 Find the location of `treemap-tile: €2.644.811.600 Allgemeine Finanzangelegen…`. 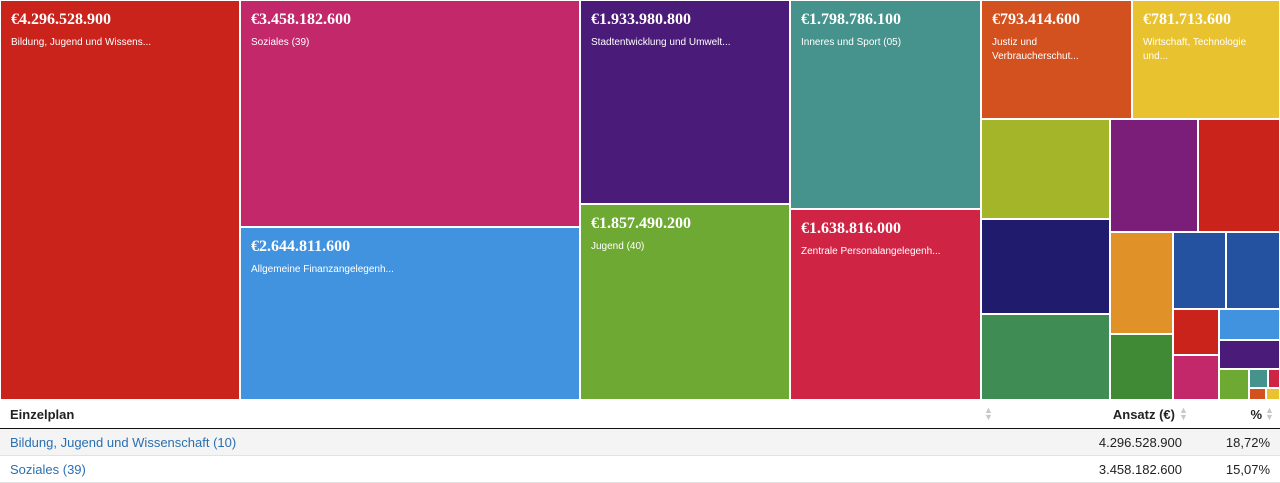

treemap-tile: €2.644.811.600 Allgemeine Finanzangelegen… is located at coordinates (410, 313).